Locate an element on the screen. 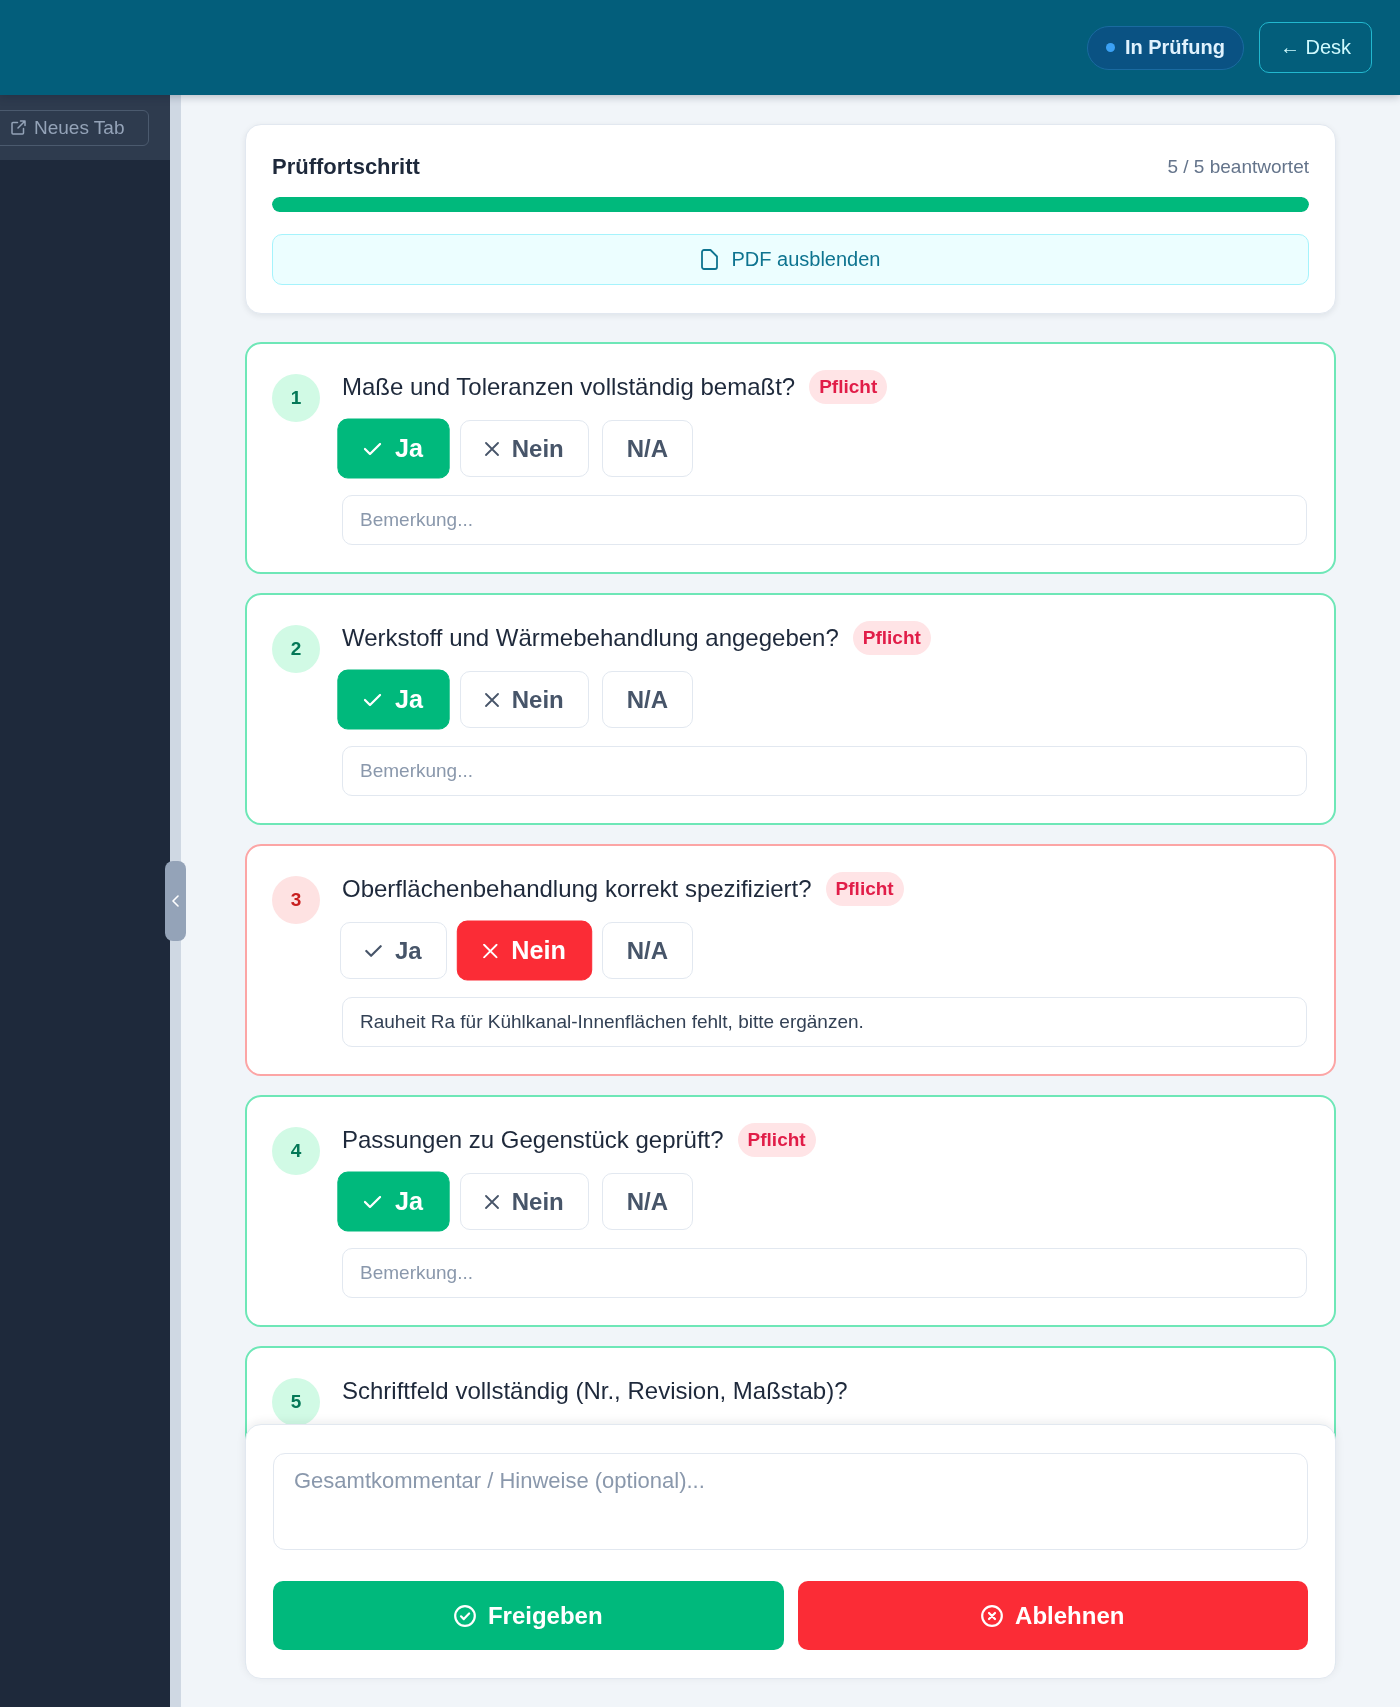 The width and height of the screenshot is (1400, 1707). back-button: ← Desk is located at coordinates (1315, 47).